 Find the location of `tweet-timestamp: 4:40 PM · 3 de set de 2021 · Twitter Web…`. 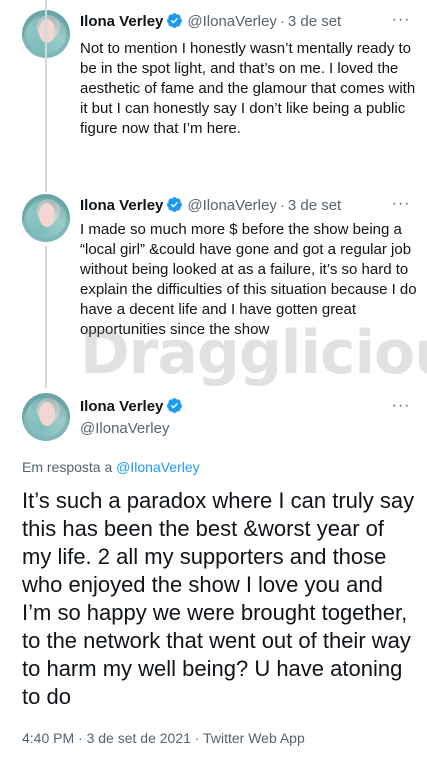

tweet-timestamp: 4:40 PM · 3 de set de 2021 · Twitter Web… is located at coordinates (163, 738).